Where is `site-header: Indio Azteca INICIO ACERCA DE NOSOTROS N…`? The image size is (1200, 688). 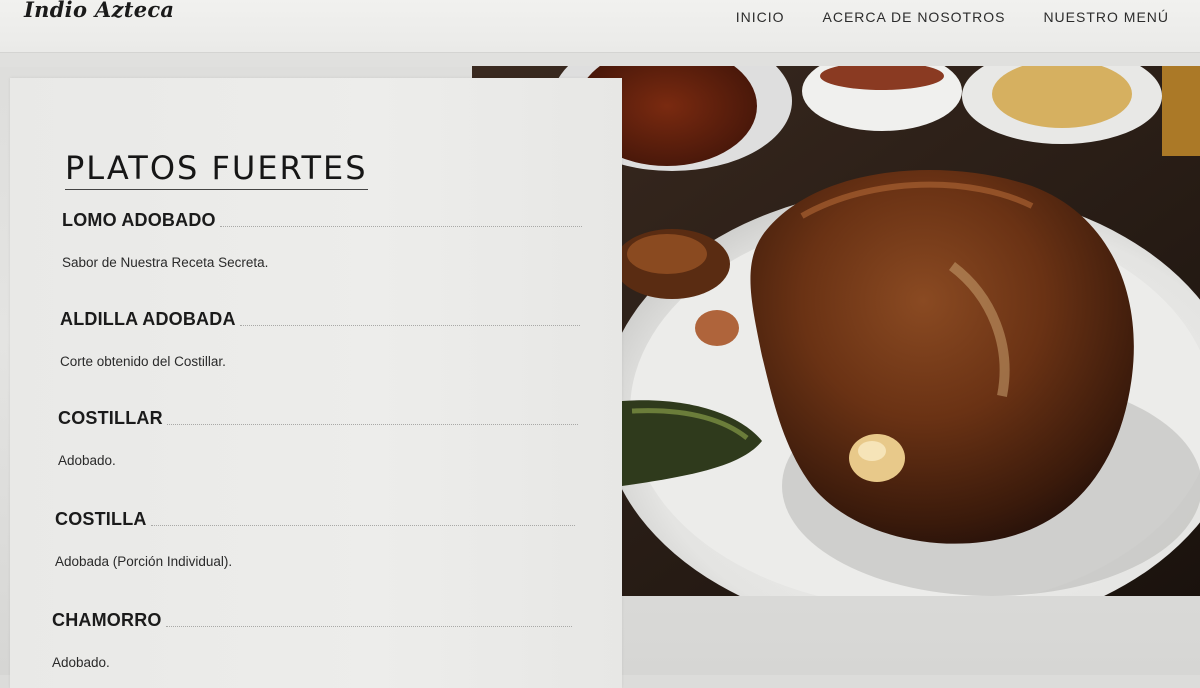
site-header: Indio Azteca INICIO ACERCA DE NOSOTROS N… is located at coordinates (600, 26).